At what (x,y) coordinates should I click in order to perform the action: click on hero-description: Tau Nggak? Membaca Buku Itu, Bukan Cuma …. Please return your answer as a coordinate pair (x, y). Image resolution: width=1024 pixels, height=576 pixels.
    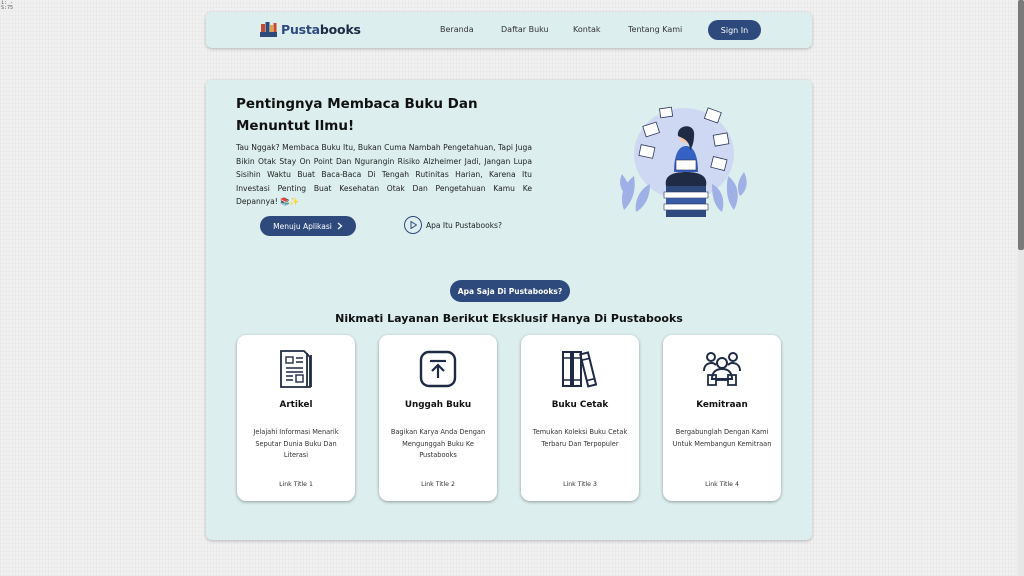
    Looking at the image, I should click on (384, 175).